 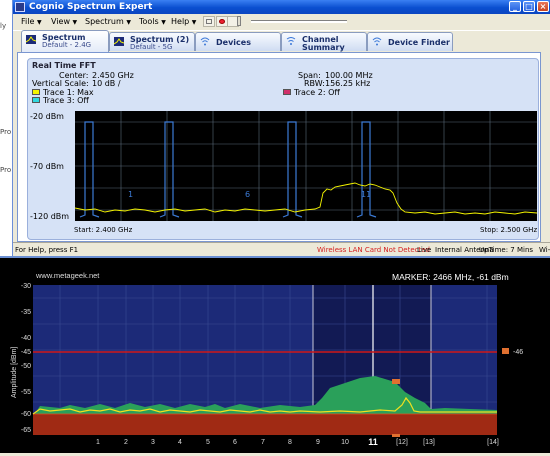 I want to click on playback-slider-thumb, so click(x=239, y=21).